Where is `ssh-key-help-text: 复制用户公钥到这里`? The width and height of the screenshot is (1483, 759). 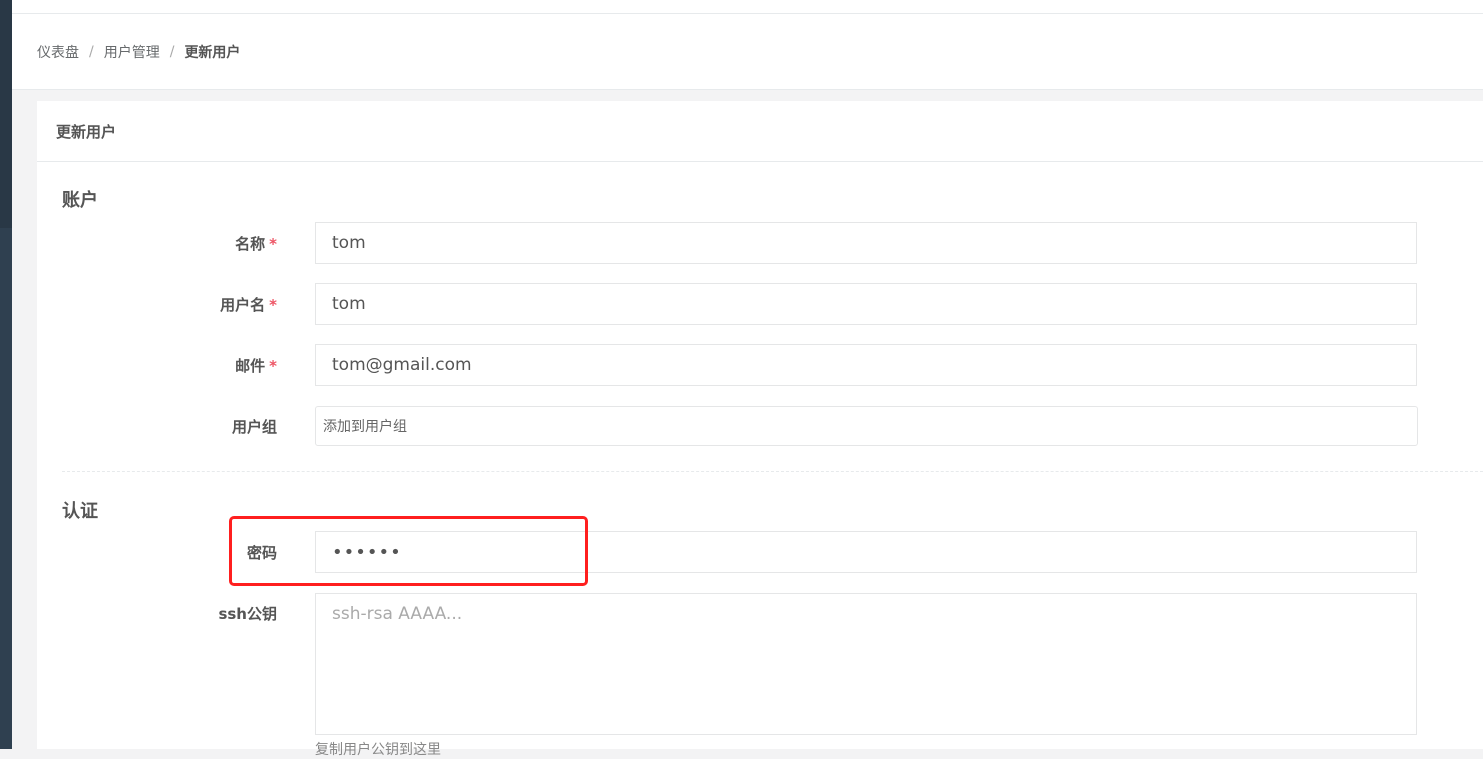 ssh-key-help-text: 复制用户公钥到这里 is located at coordinates (378, 750).